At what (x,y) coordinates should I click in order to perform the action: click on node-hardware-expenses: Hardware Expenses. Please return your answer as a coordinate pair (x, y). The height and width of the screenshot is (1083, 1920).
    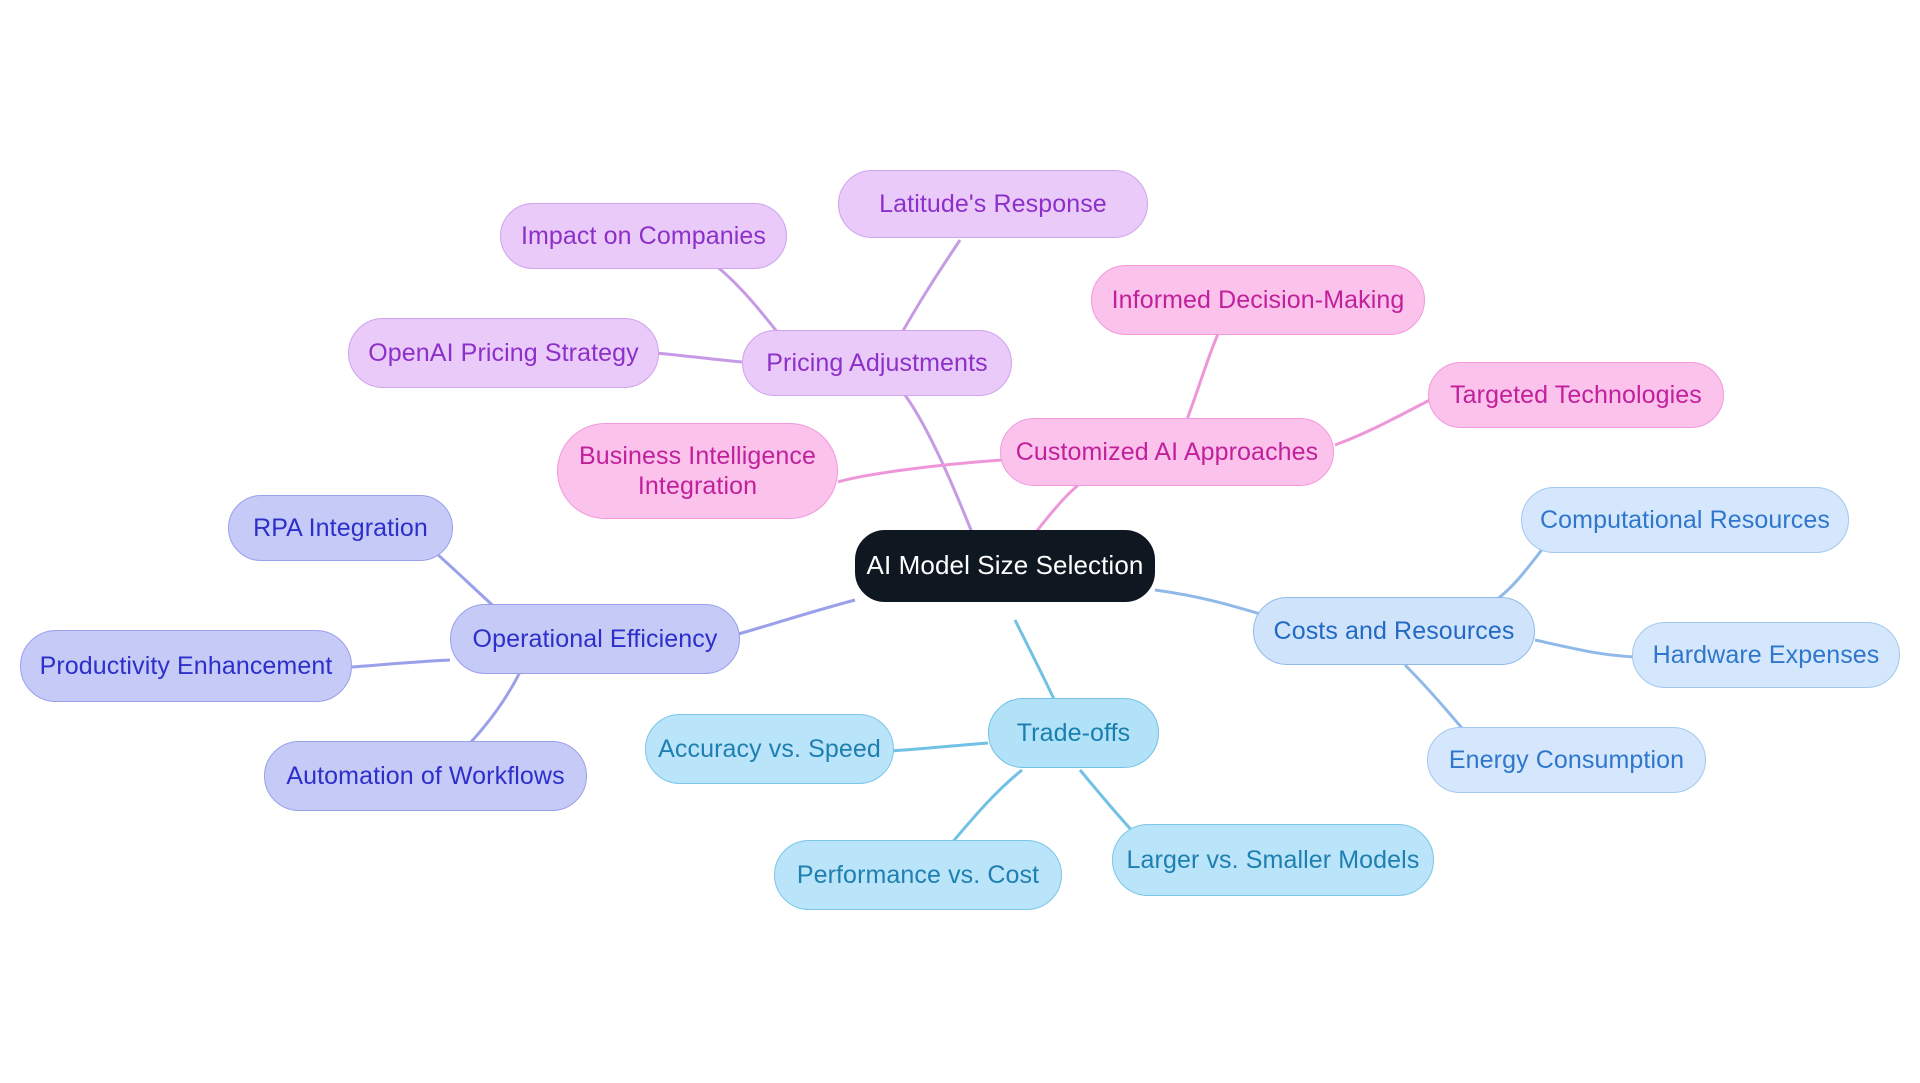
    Looking at the image, I should click on (1766, 655).